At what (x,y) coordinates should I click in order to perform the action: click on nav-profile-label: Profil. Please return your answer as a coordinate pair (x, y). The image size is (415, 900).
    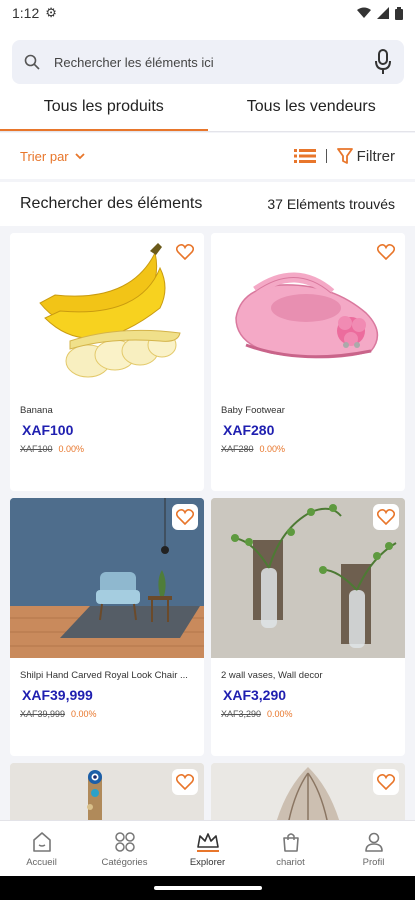
    Looking at the image, I should click on (373, 862).